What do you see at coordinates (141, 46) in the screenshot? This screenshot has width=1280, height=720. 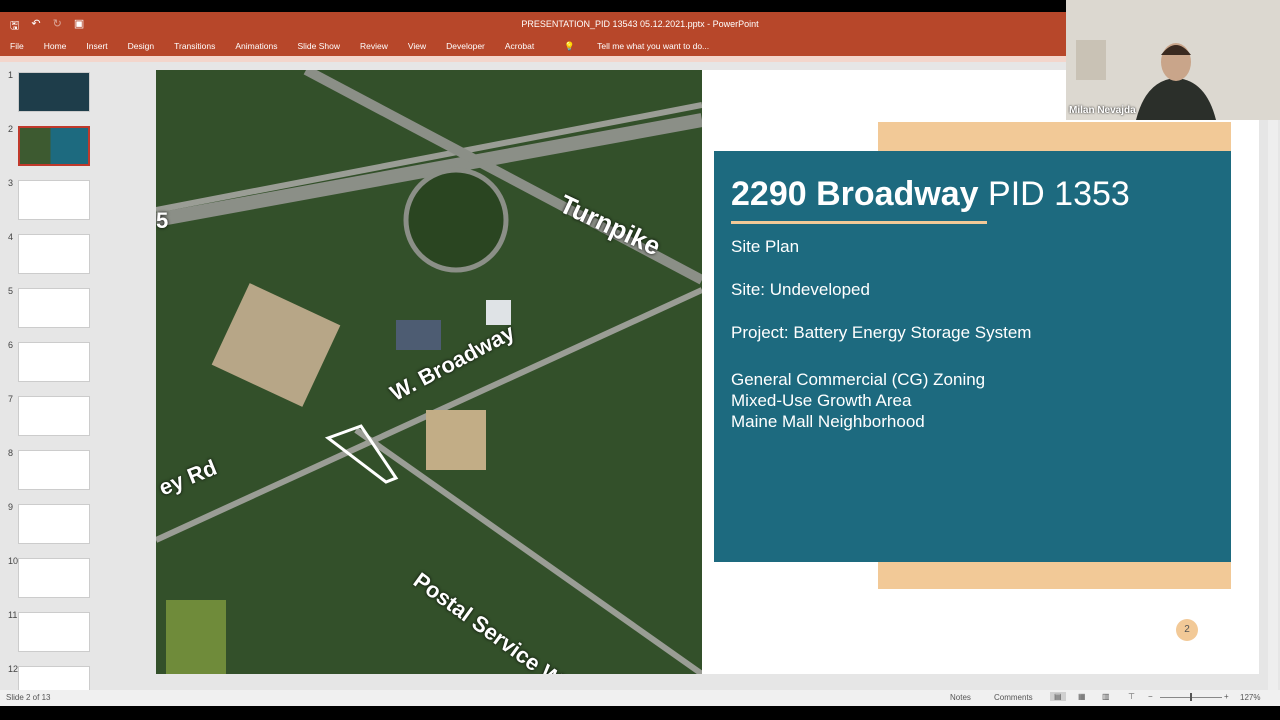 I see `tab-design: Design` at bounding box center [141, 46].